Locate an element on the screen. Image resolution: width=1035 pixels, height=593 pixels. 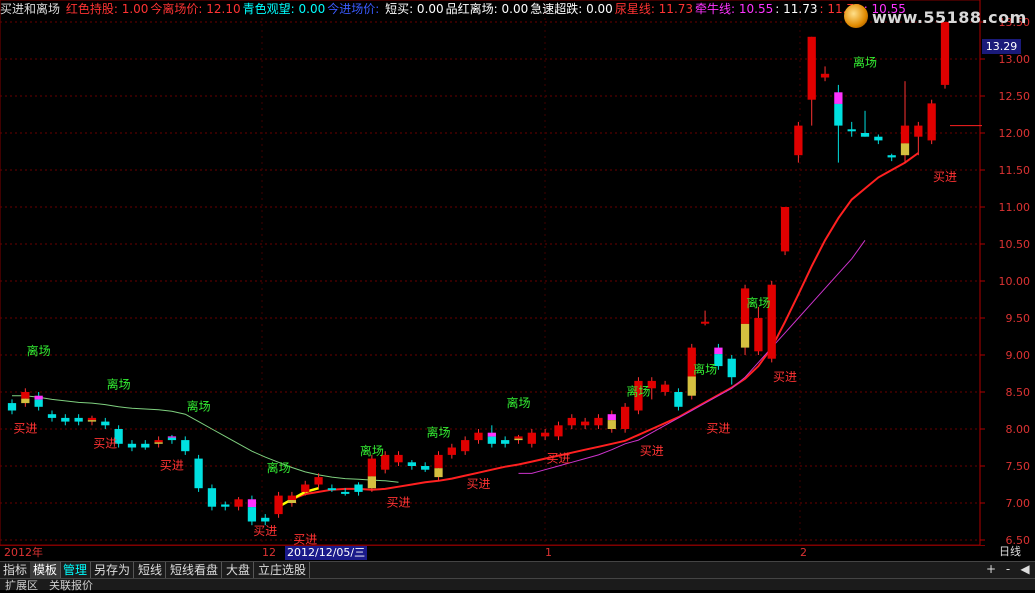
gold-coin-icon is located at coordinates (856, 16).